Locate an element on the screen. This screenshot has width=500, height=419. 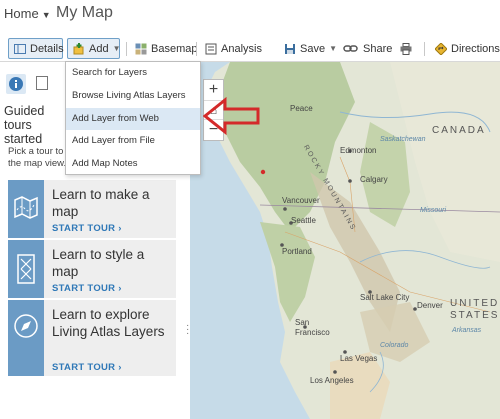
analysis-label: Analysis is located at coordinates (241, 48).